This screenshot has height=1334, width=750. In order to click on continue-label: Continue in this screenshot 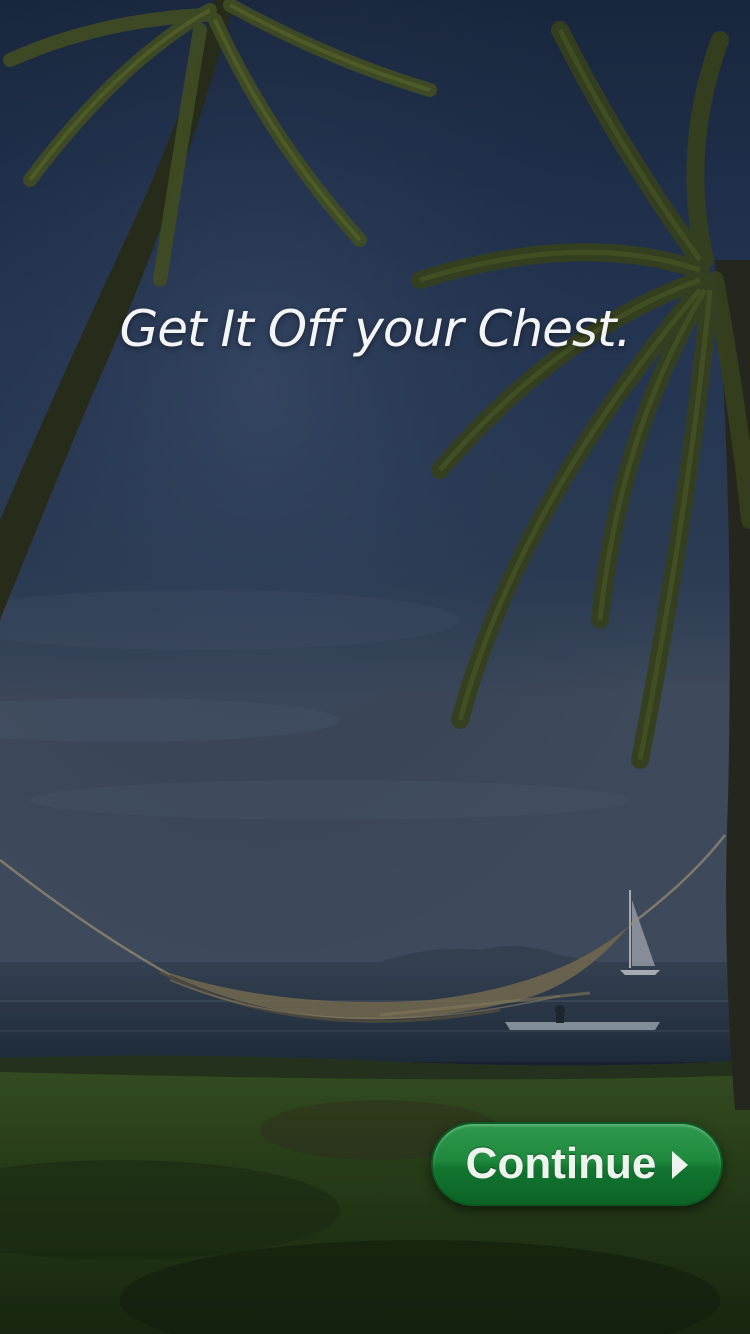, I will do `click(561, 1163)`.